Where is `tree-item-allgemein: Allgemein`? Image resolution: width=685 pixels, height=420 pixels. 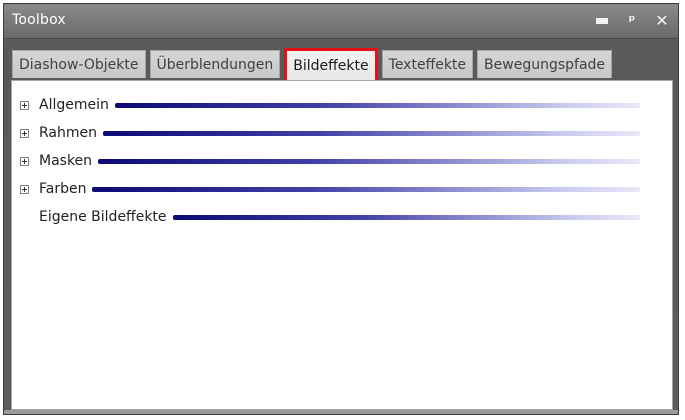
tree-item-allgemein: Allgemein is located at coordinates (340, 105).